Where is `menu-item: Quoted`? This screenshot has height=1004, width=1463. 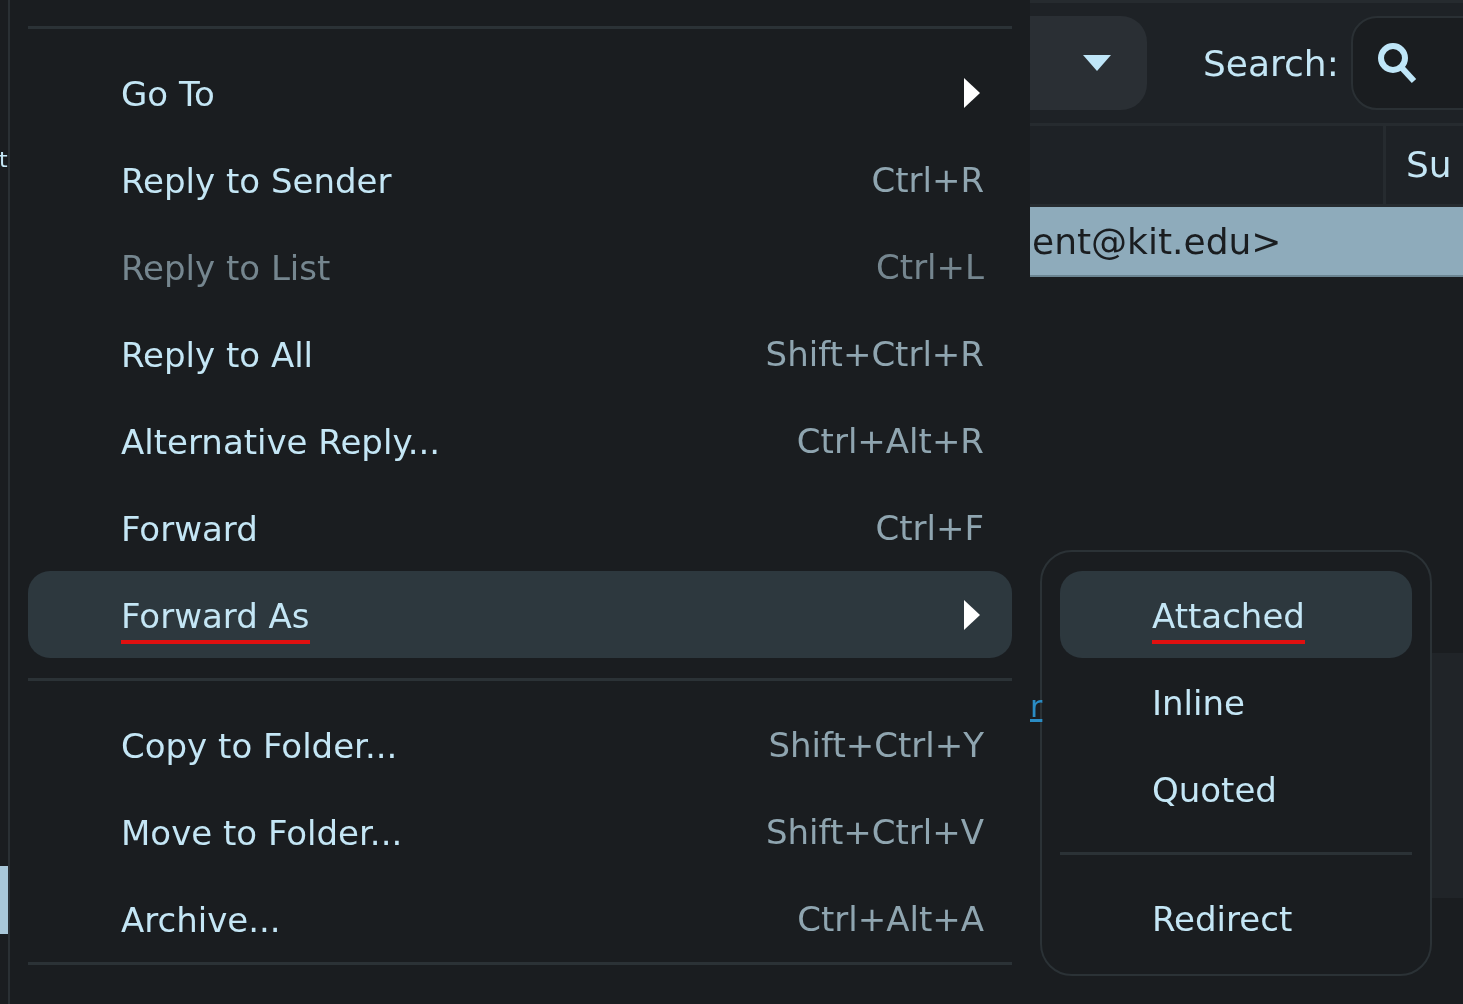 menu-item: Quoted is located at coordinates (1236, 788).